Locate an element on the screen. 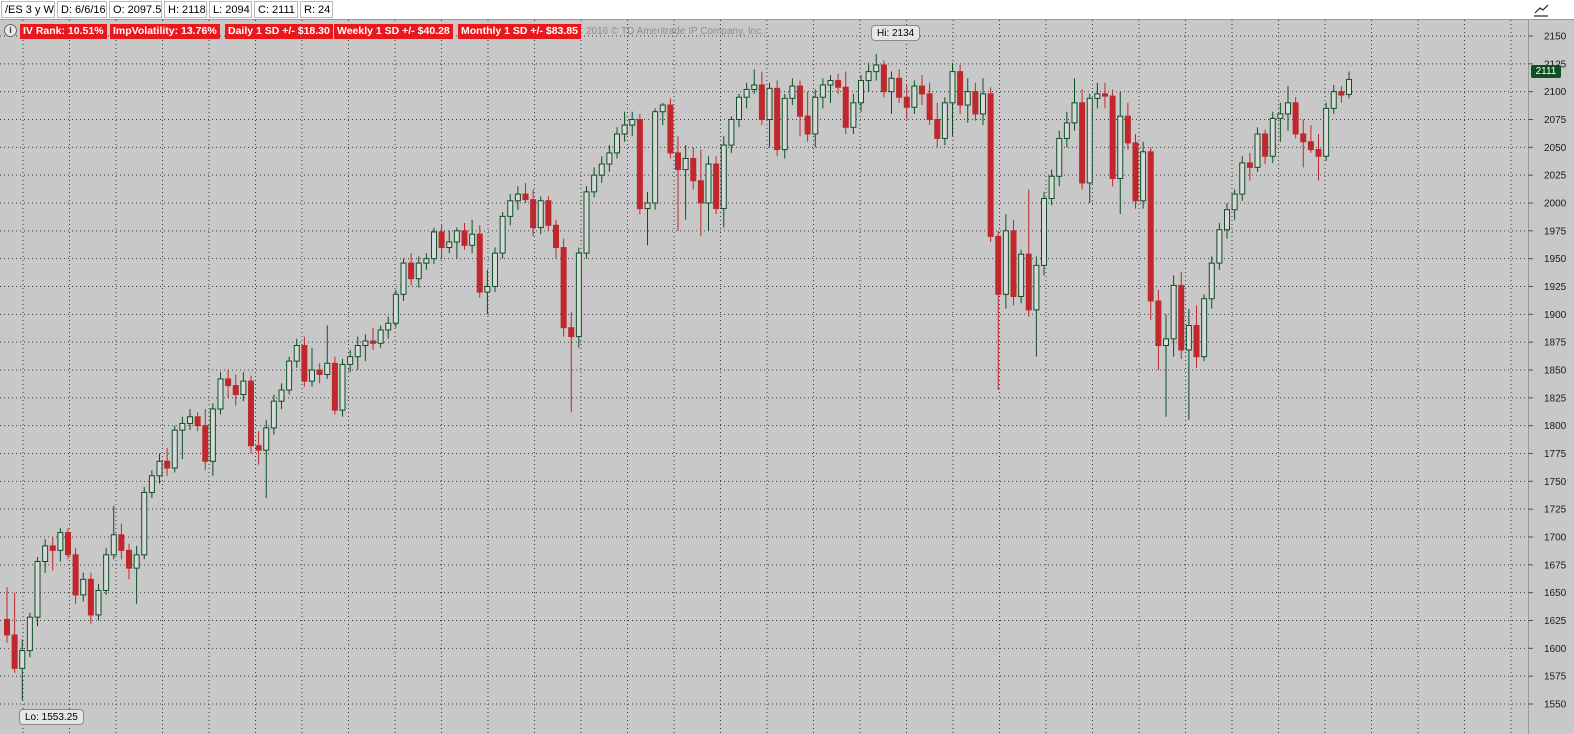 The height and width of the screenshot is (734, 1574). last-price-tag: 2111 is located at coordinates (1546, 71).